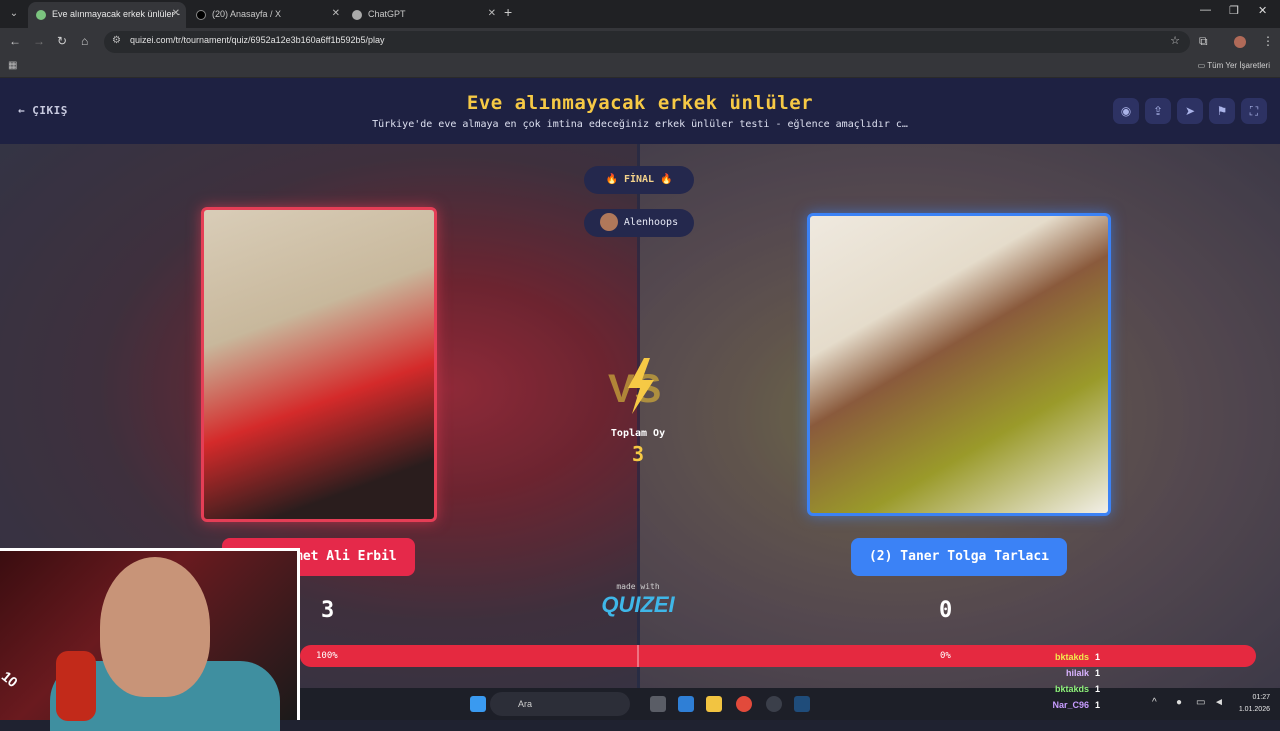 This screenshot has height=731, width=1280. Describe the element at coordinates (328, 610) in the screenshot. I see `left-vote-count: 3` at that location.